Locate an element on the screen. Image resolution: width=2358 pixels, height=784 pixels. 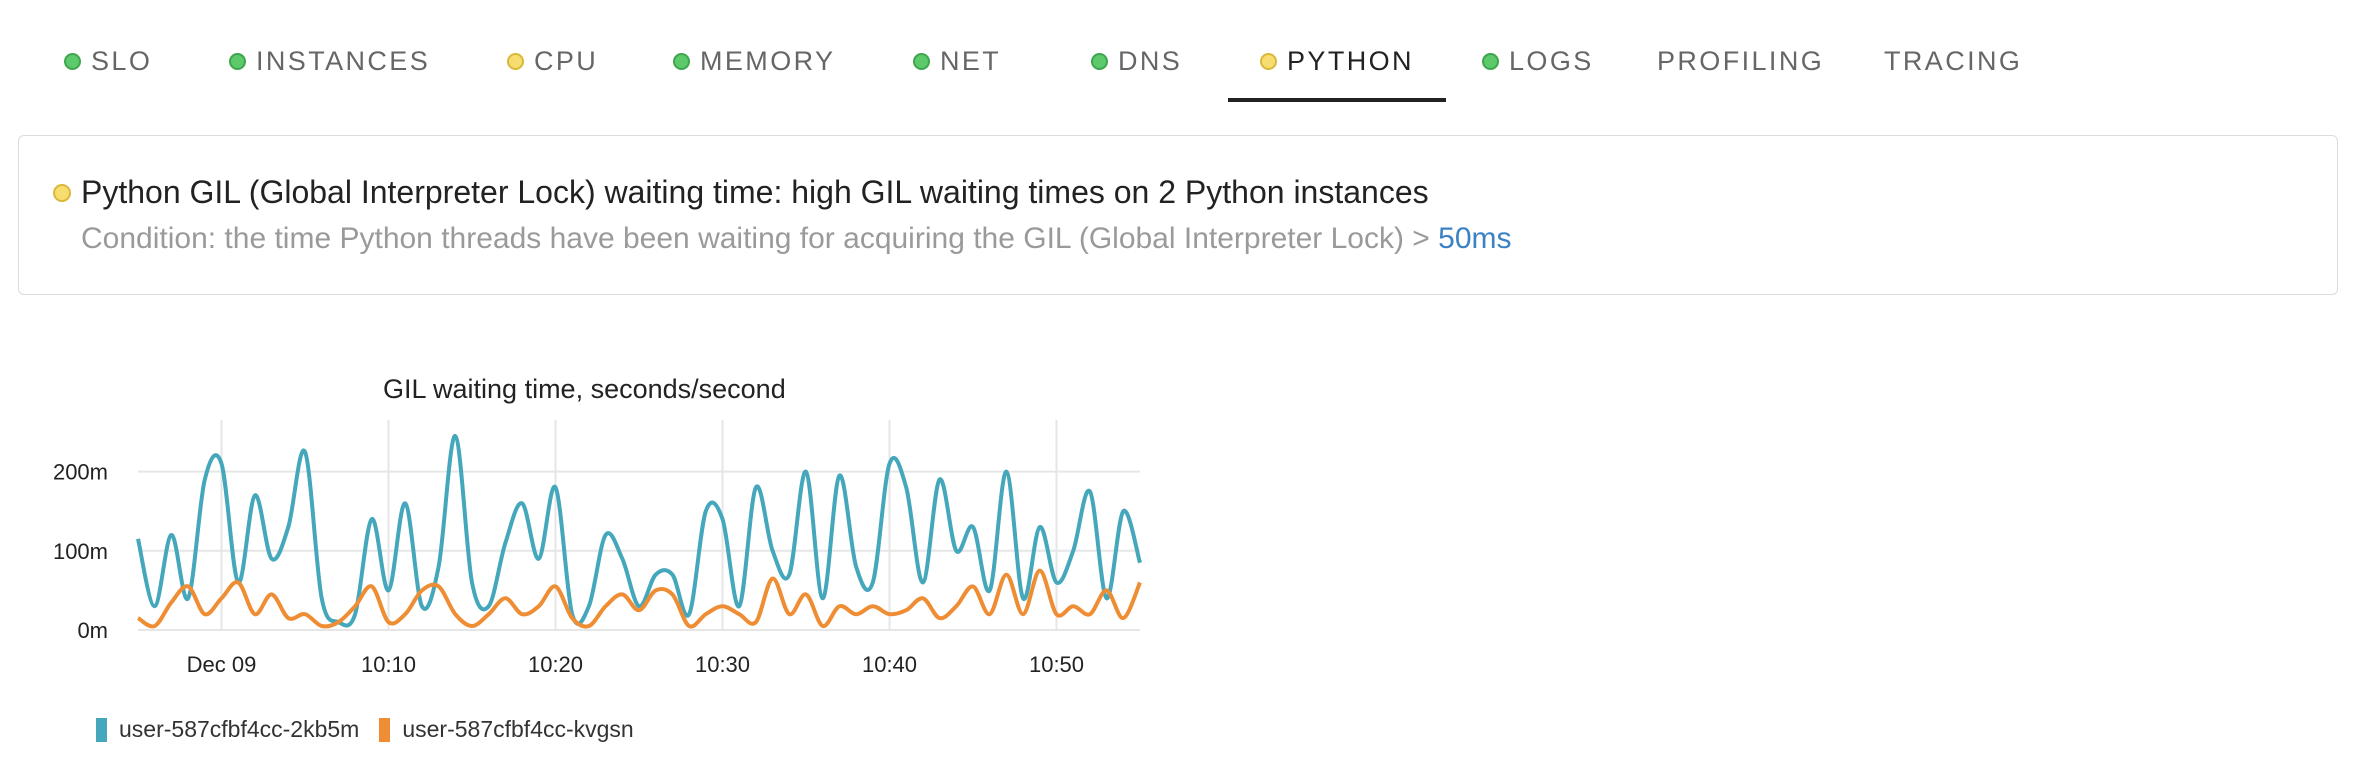
tab-logs: LOGS is located at coordinates (1538, 70).